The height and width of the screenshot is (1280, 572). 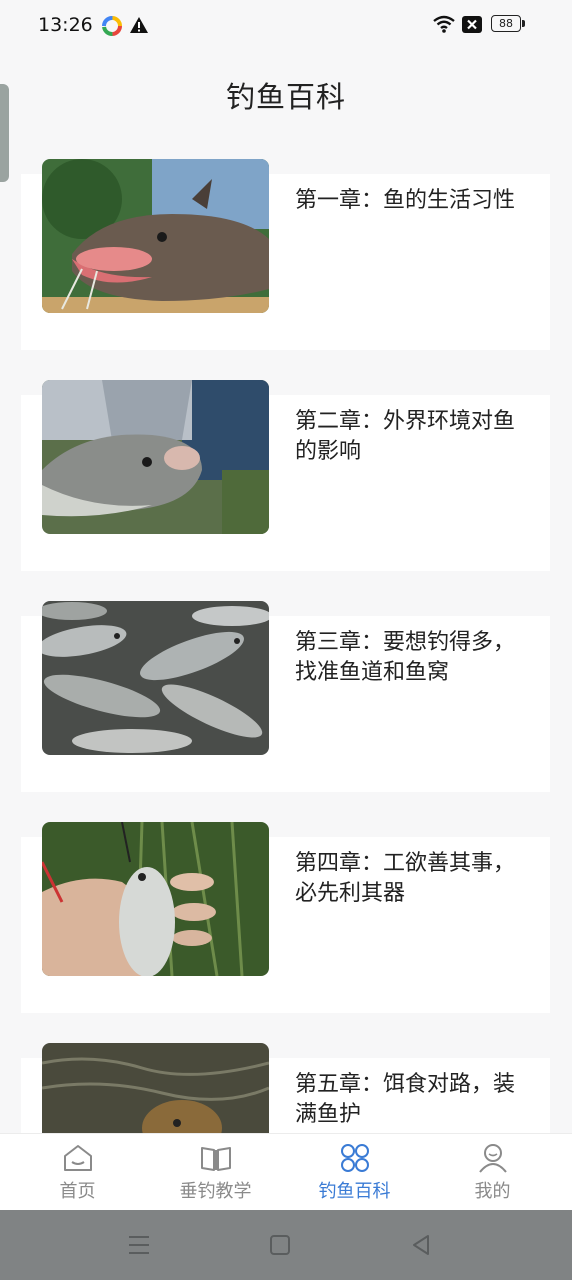 I want to click on tab-mine: 我的, so click(x=492, y=1172).